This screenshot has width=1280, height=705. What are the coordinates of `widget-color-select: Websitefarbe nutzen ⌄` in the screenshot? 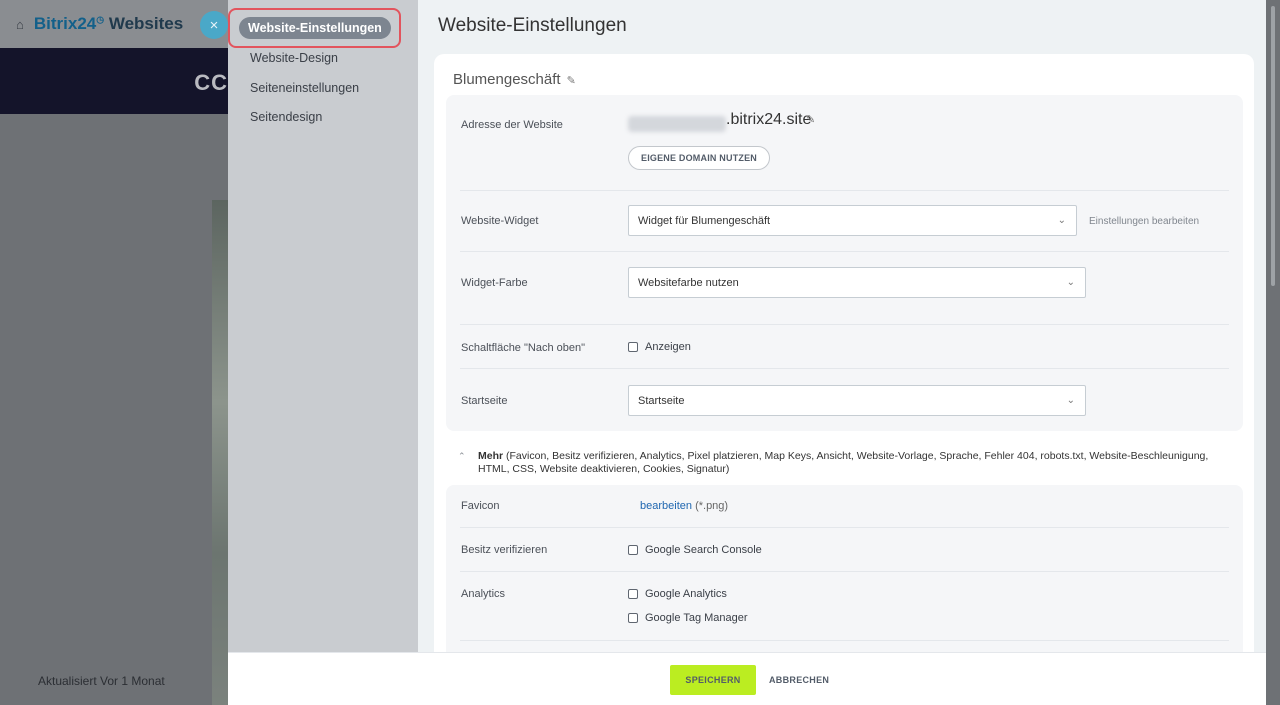 It's located at (857, 282).